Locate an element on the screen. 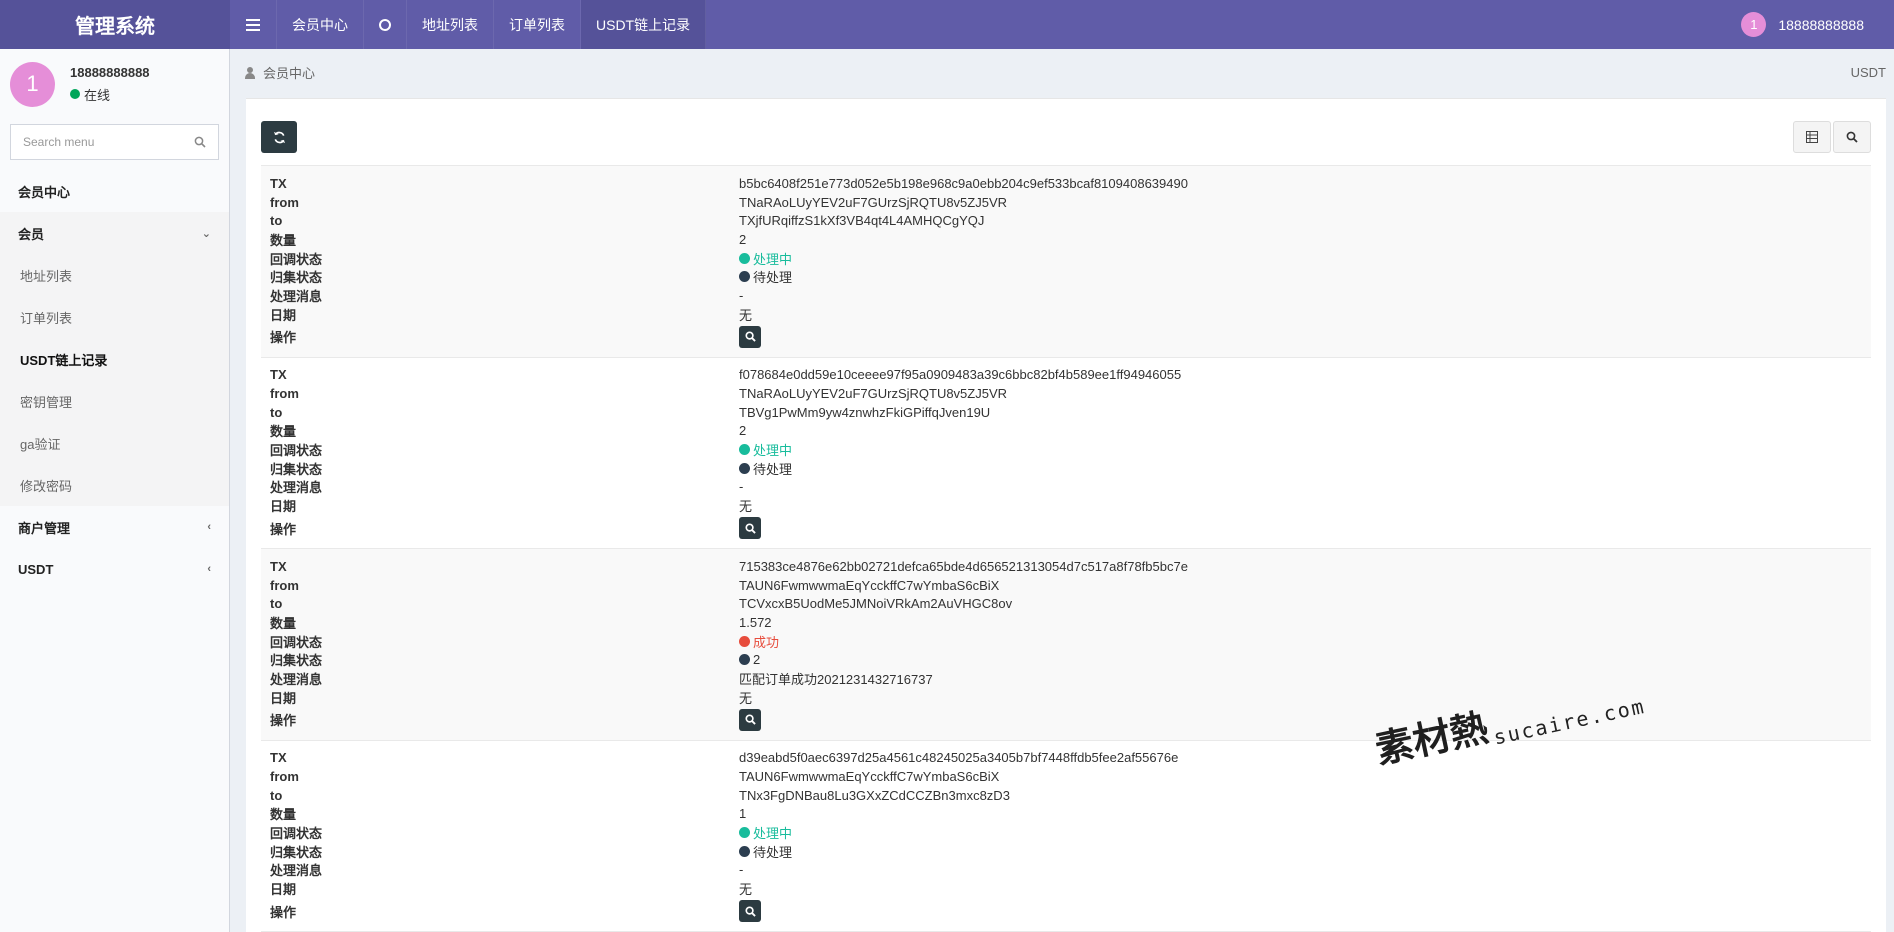 Image resolution: width=1894 pixels, height=932 pixels. sidebar-item-change-password: 修改密码 is located at coordinates (114, 485).